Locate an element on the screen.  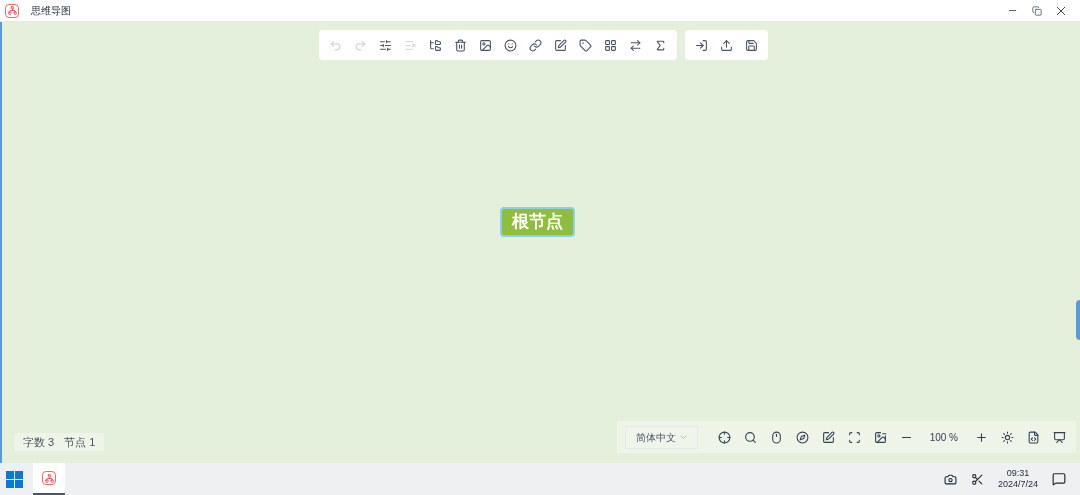
chevron-down-icon is located at coordinates (683, 437).